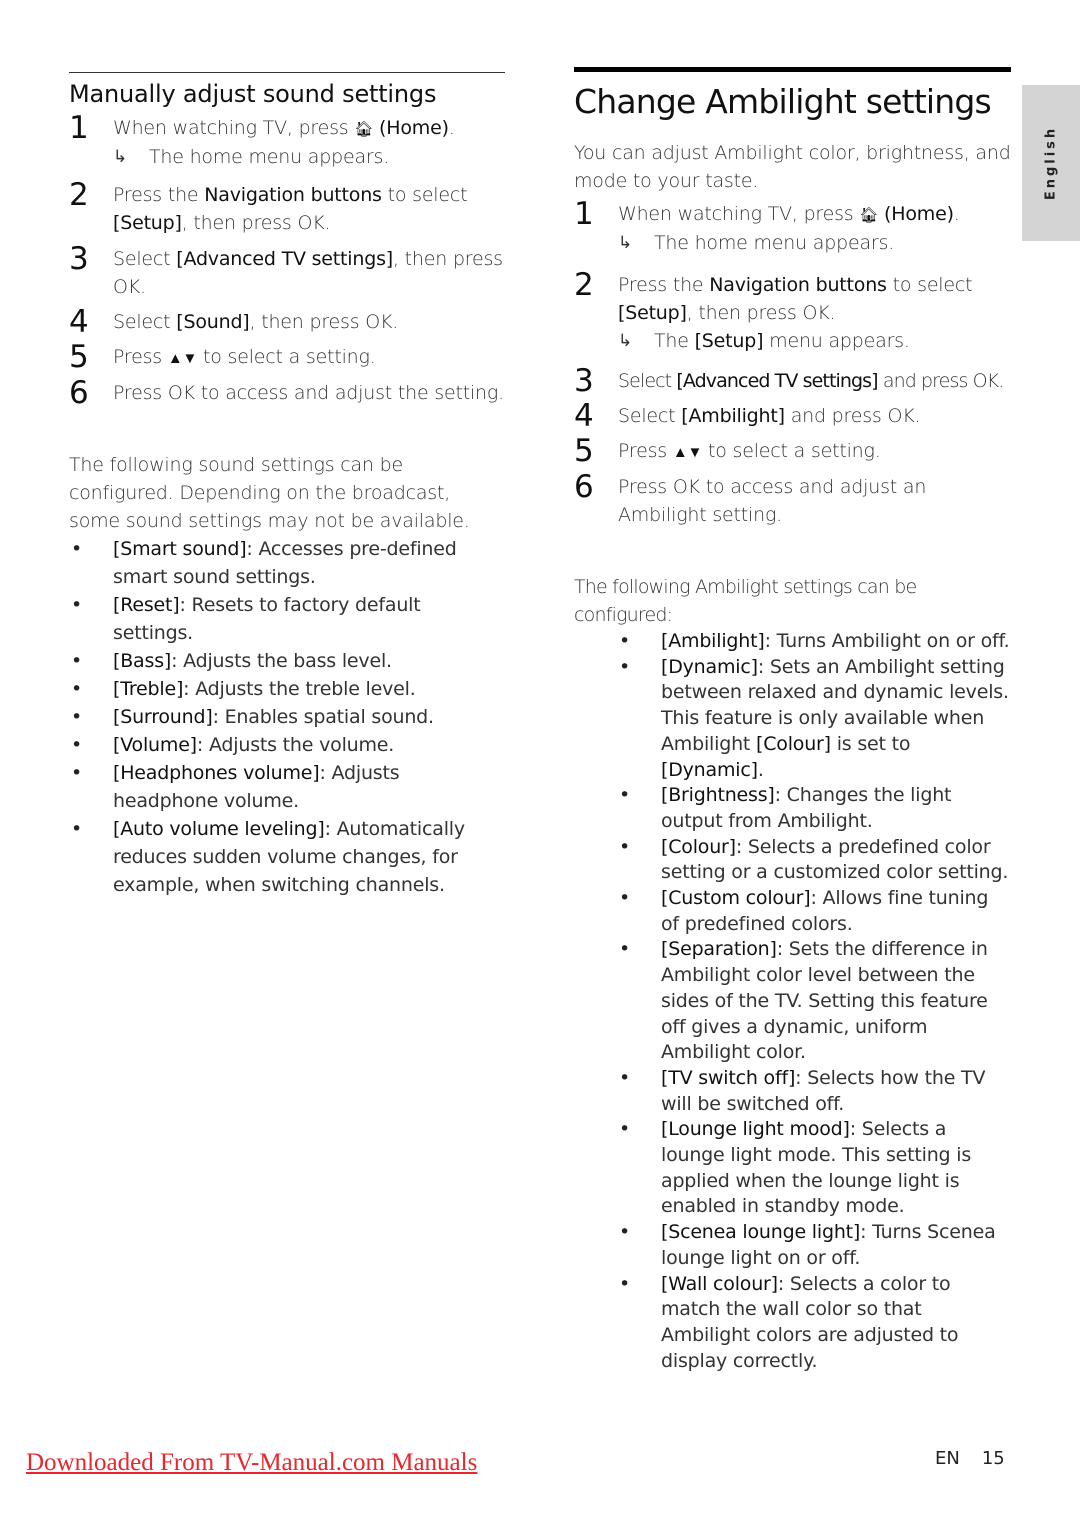 The width and height of the screenshot is (1080, 1527). Describe the element at coordinates (664, 285) in the screenshot. I see `step-text: Press the` at that location.